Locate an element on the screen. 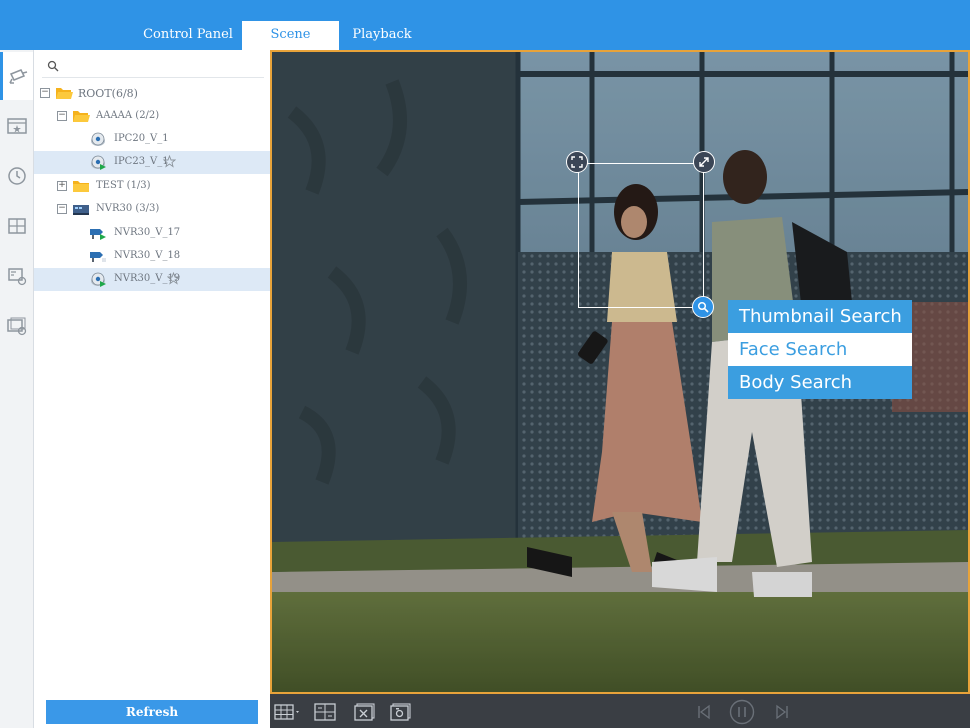 Image resolution: width=970 pixels, height=728 pixels. step-forward-icon is located at coordinates (782, 712).